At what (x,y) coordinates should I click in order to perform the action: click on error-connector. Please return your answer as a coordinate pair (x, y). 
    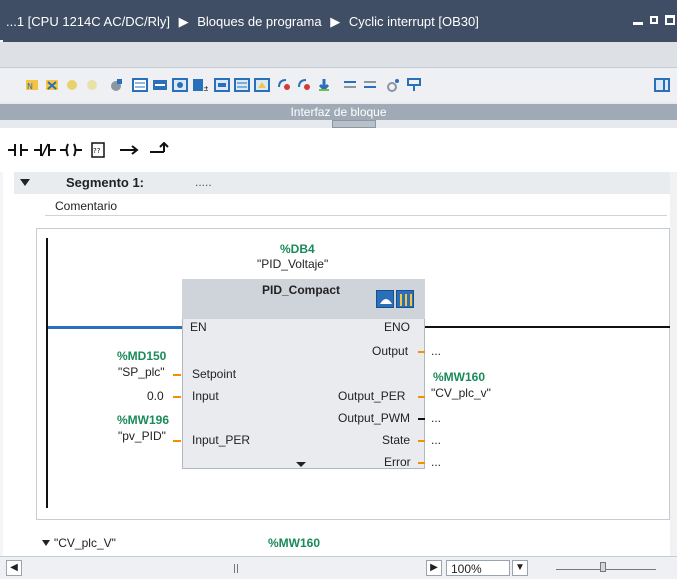
    Looking at the image, I should click on (421, 463).